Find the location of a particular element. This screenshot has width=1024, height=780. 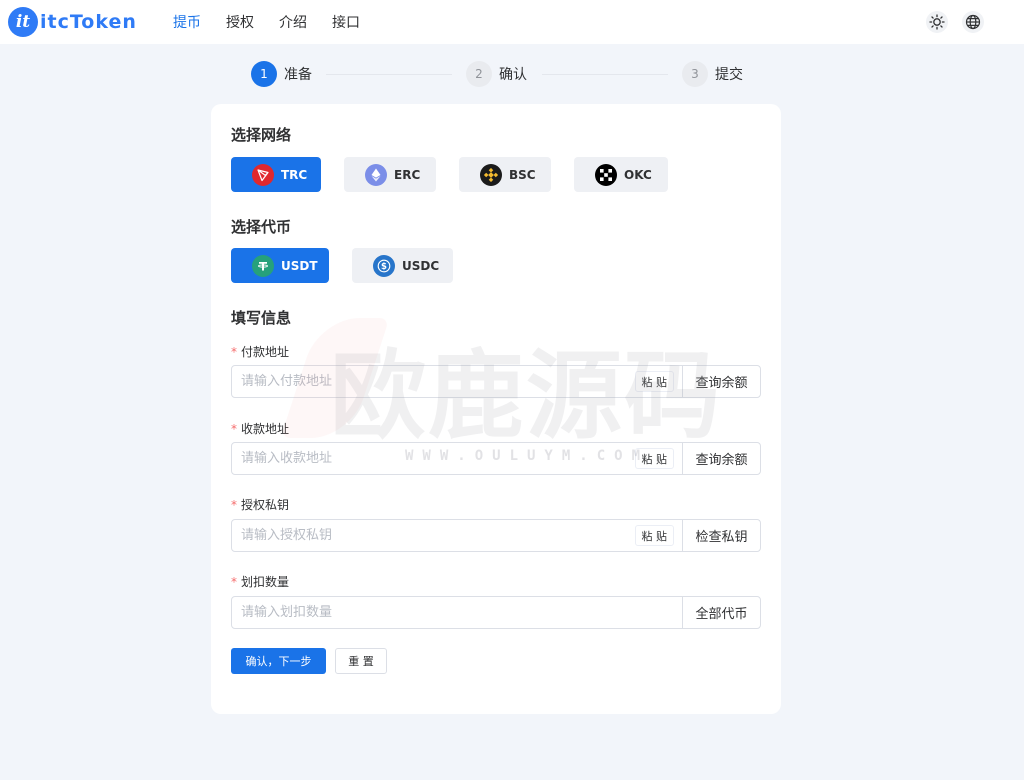

field-label-text: 授权私钥 is located at coordinates (265, 505).